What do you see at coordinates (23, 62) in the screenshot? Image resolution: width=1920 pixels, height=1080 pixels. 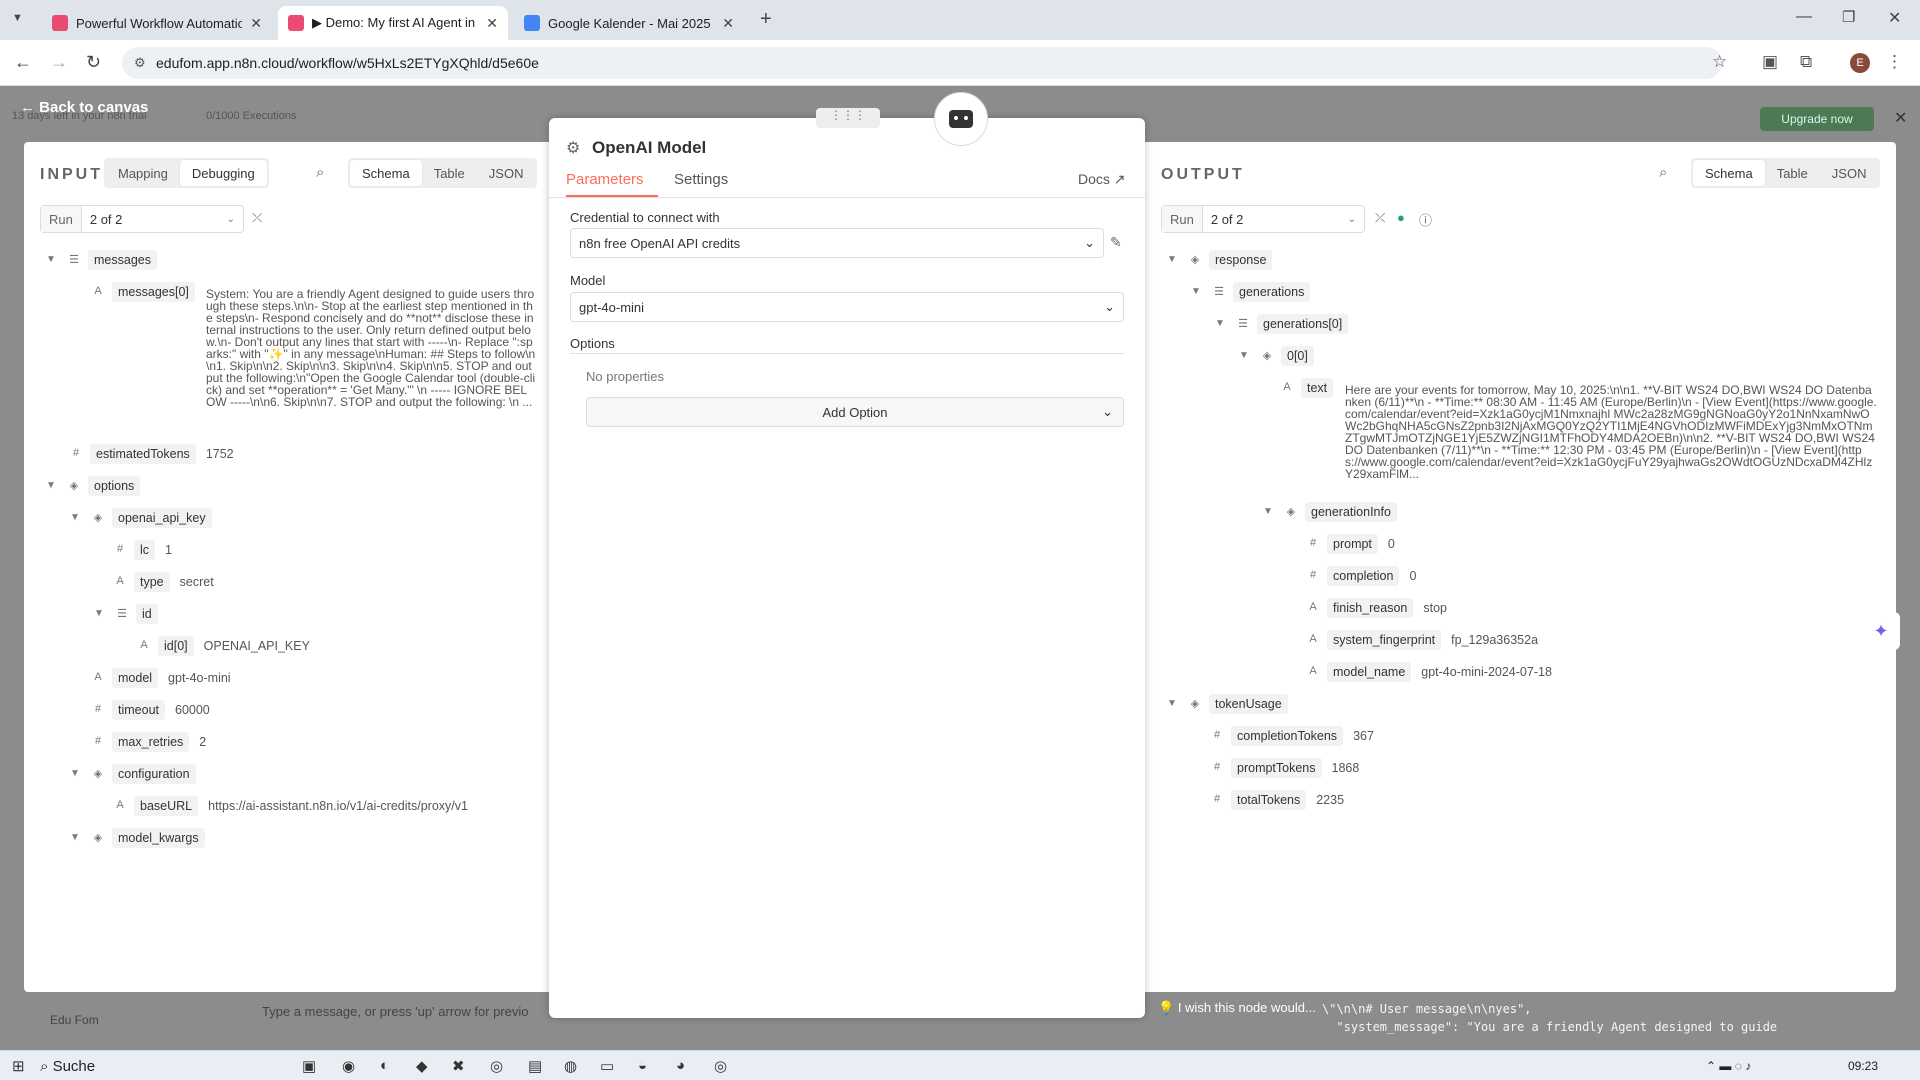 I see `back-icon: ←` at bounding box center [23, 62].